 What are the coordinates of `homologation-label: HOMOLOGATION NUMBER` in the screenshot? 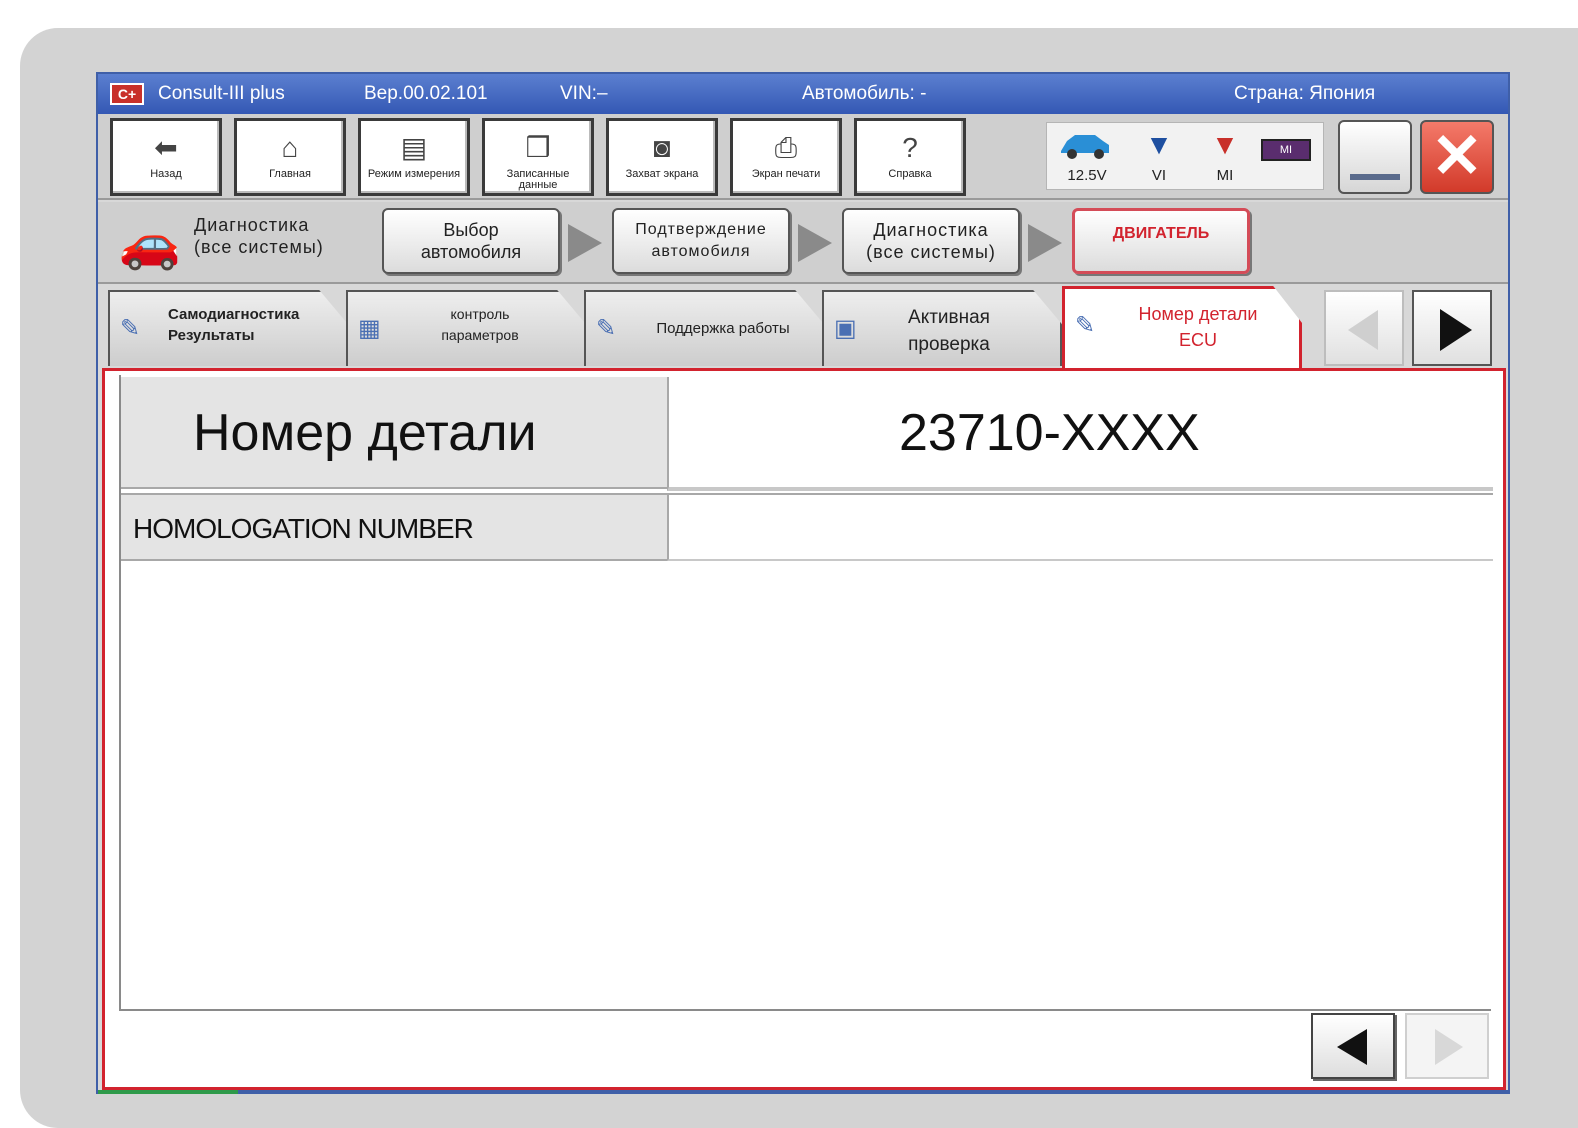 It's located at (394, 527).